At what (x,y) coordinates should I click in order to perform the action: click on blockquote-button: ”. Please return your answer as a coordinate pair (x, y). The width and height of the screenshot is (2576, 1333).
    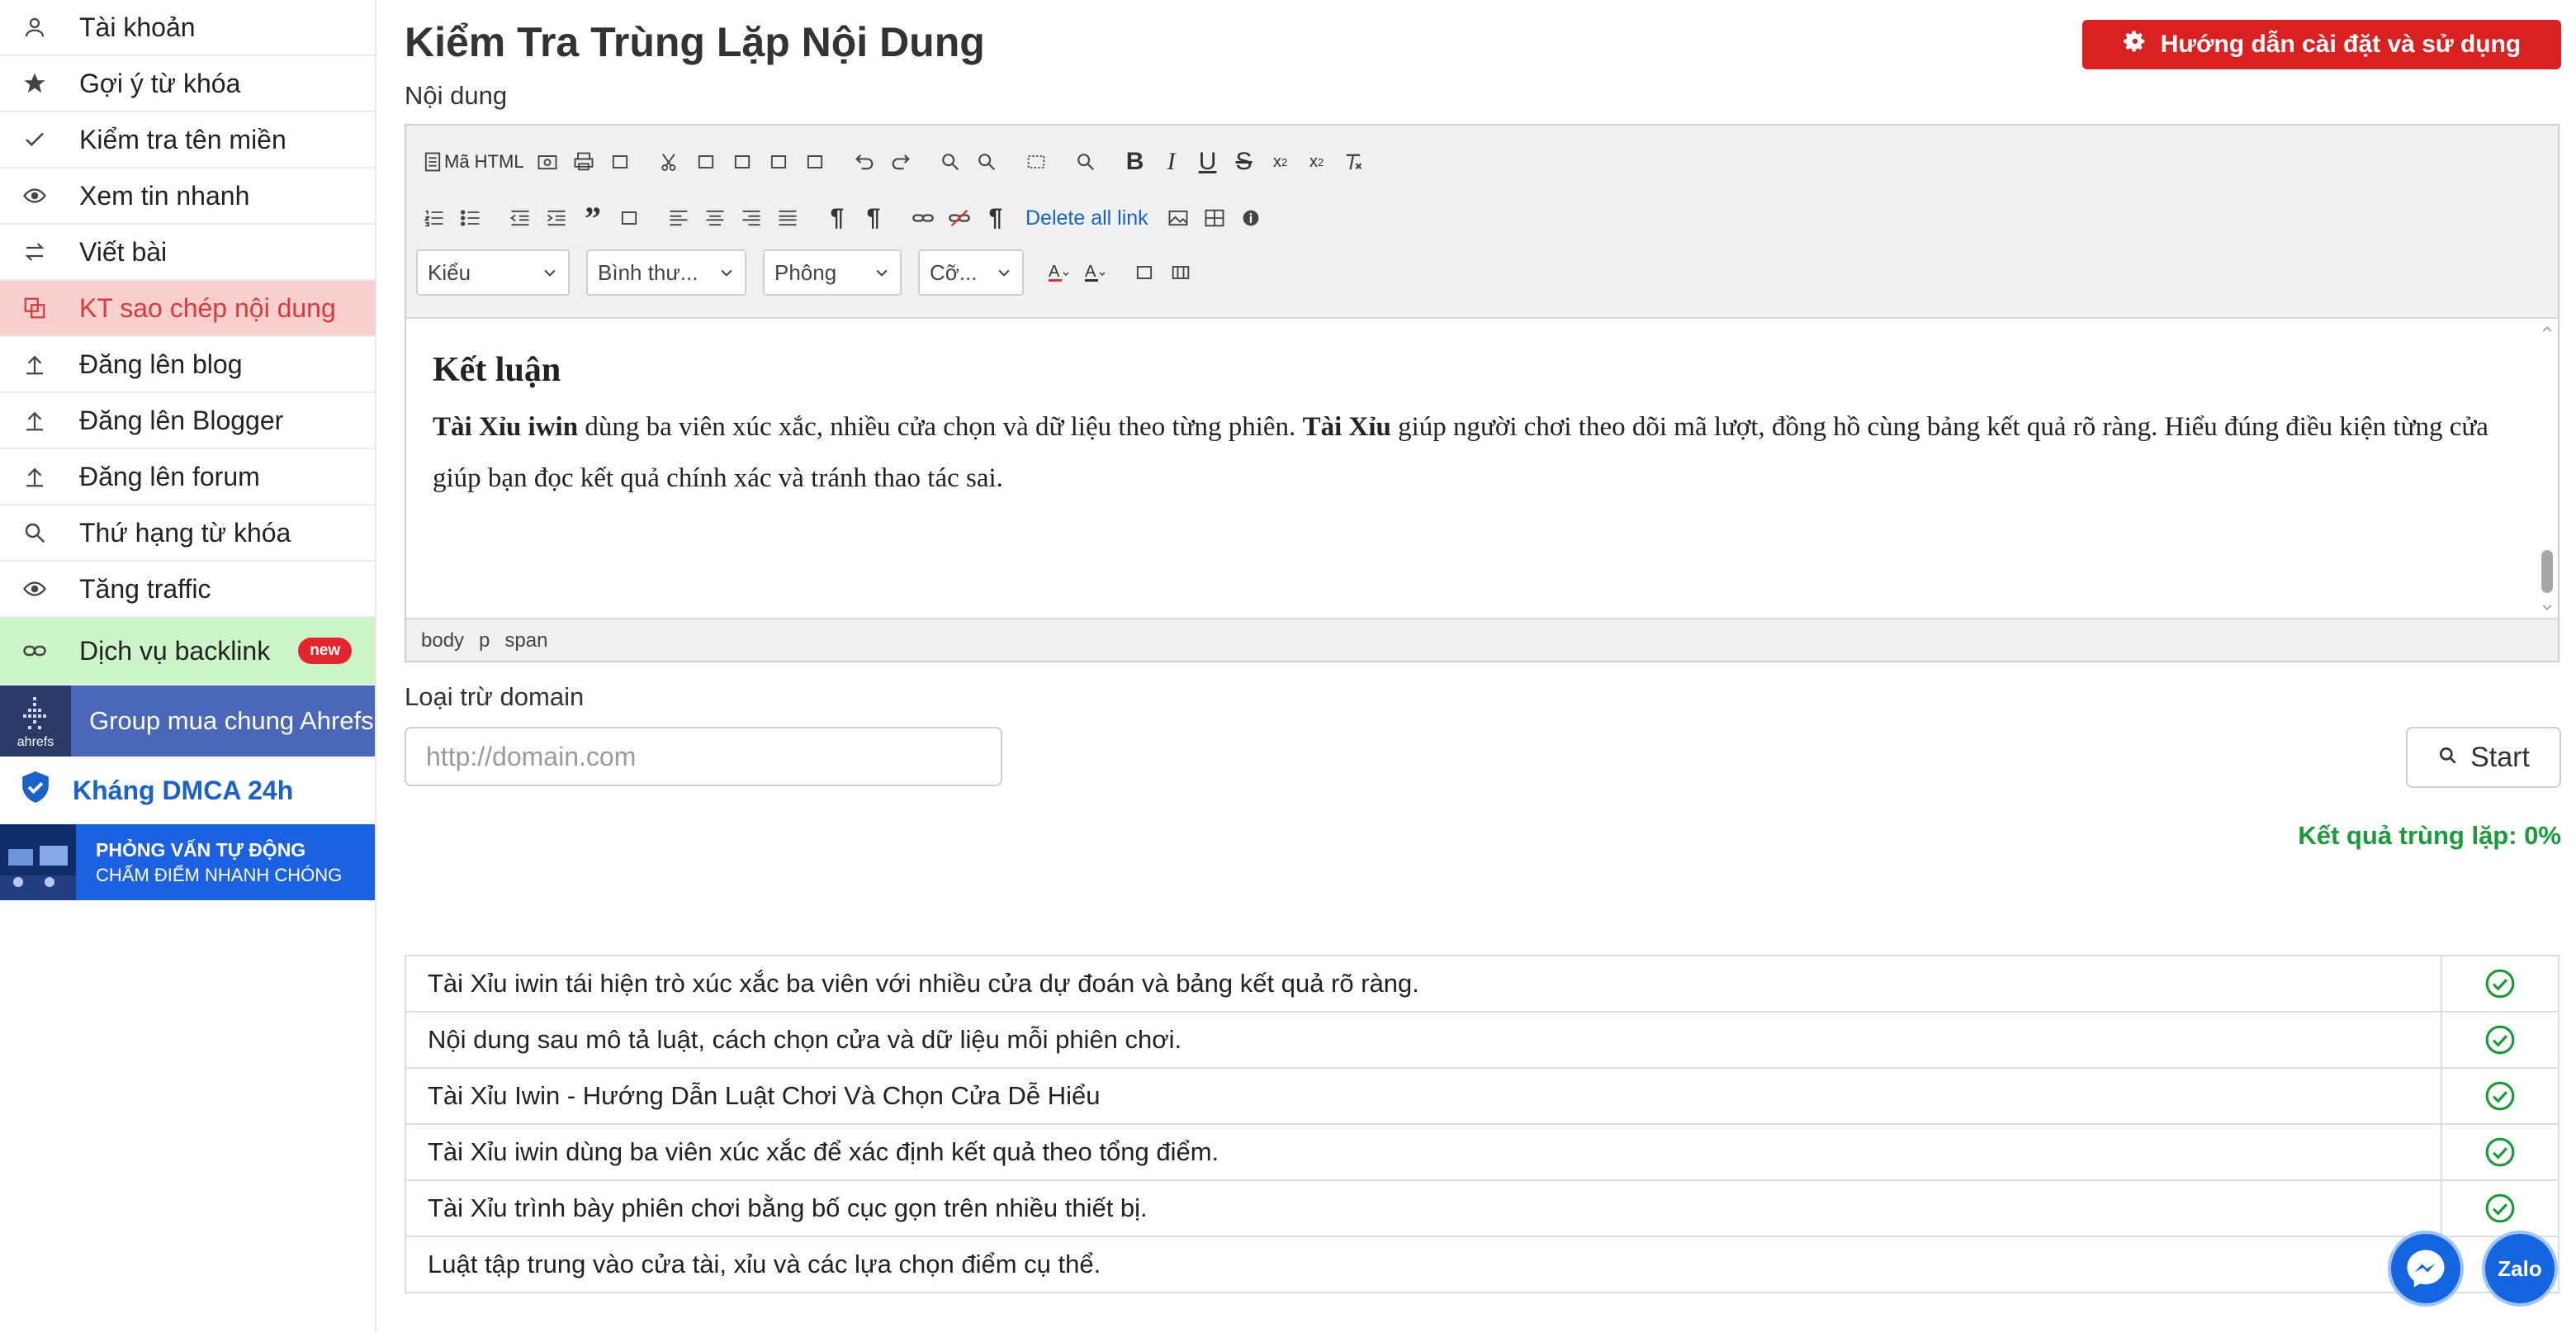
    Looking at the image, I should click on (593, 218).